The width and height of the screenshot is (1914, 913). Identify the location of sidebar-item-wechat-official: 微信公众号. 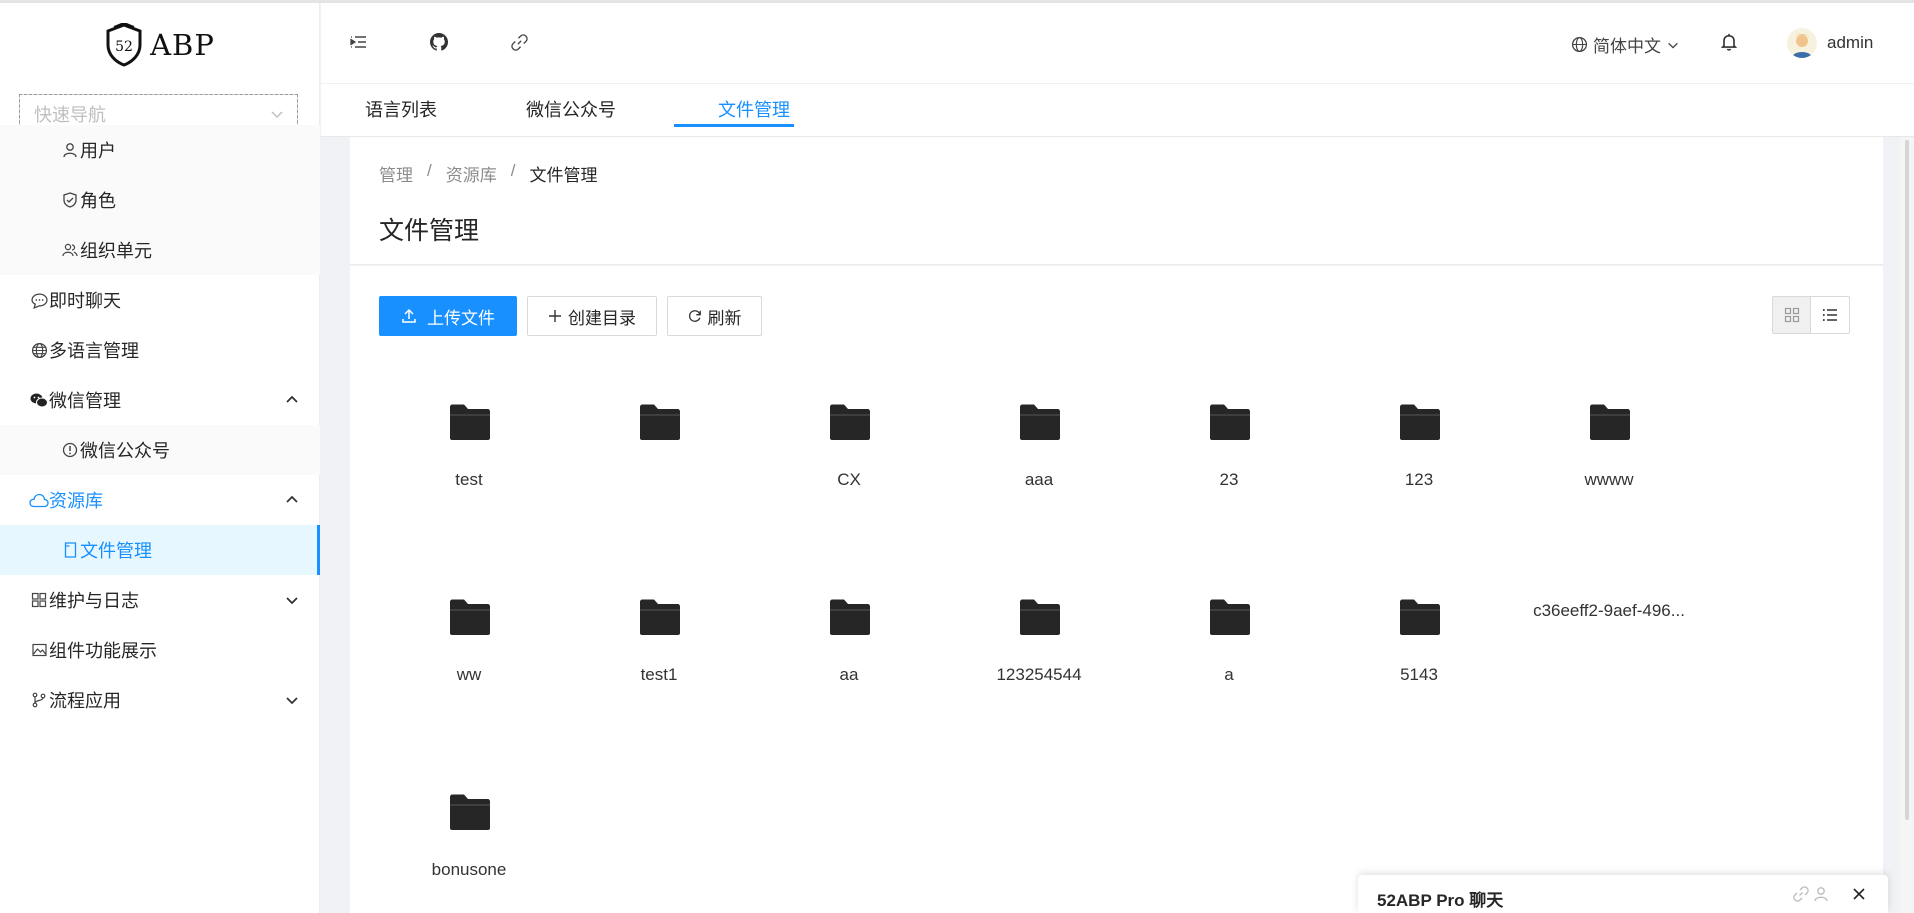
(160, 450).